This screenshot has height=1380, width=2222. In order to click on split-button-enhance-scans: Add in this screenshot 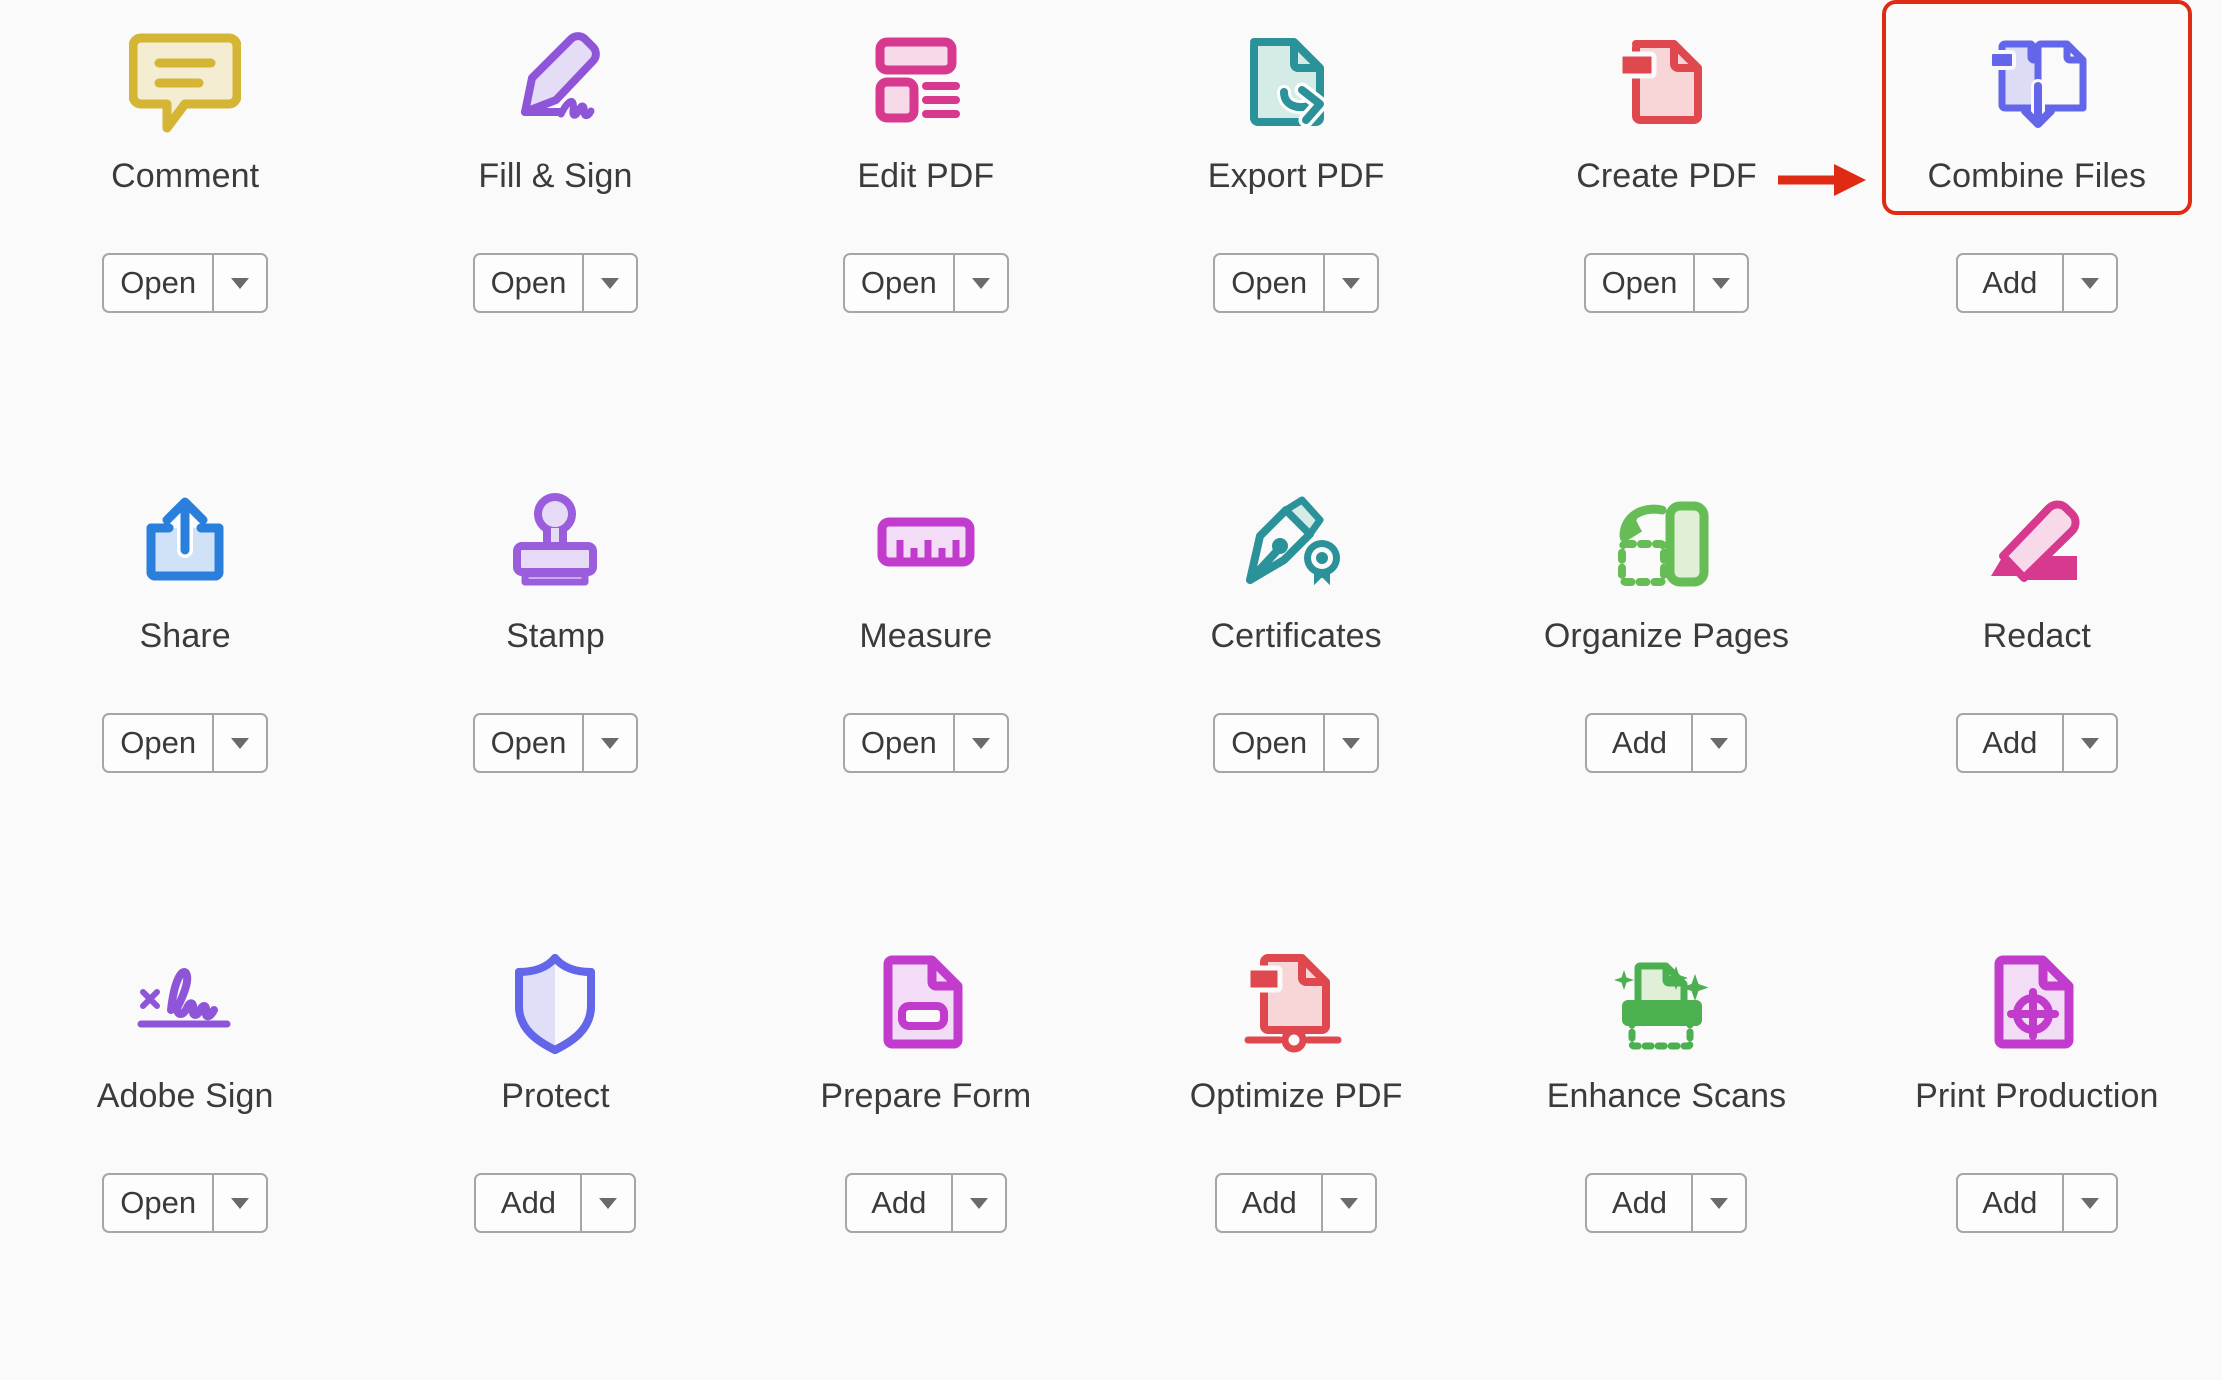, I will do `click(1666, 1203)`.